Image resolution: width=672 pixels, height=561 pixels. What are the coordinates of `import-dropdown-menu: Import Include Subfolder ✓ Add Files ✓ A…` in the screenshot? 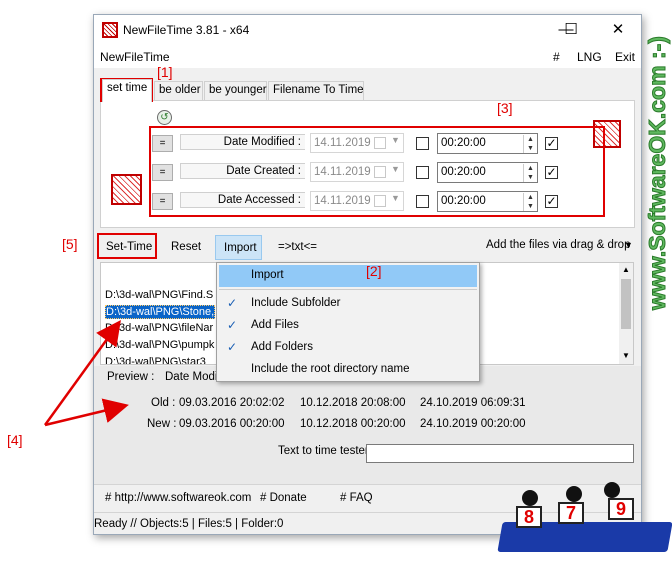 It's located at (348, 322).